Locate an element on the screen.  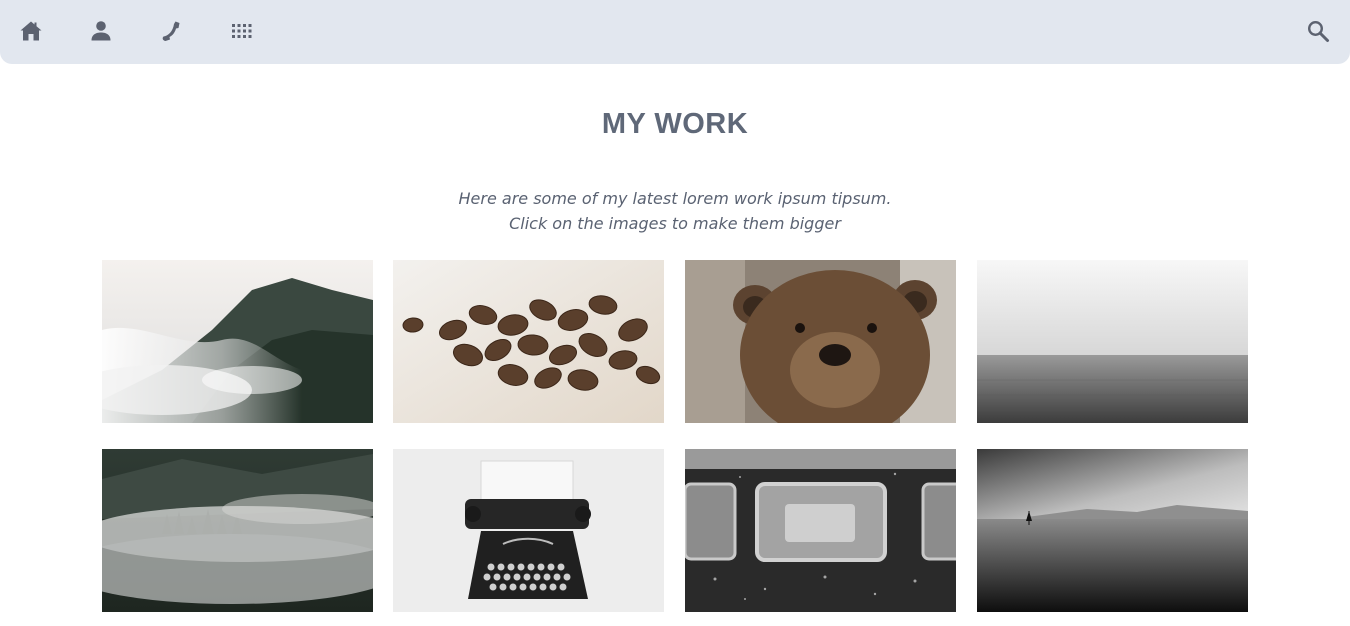
user-icon is located at coordinates (101, 31).